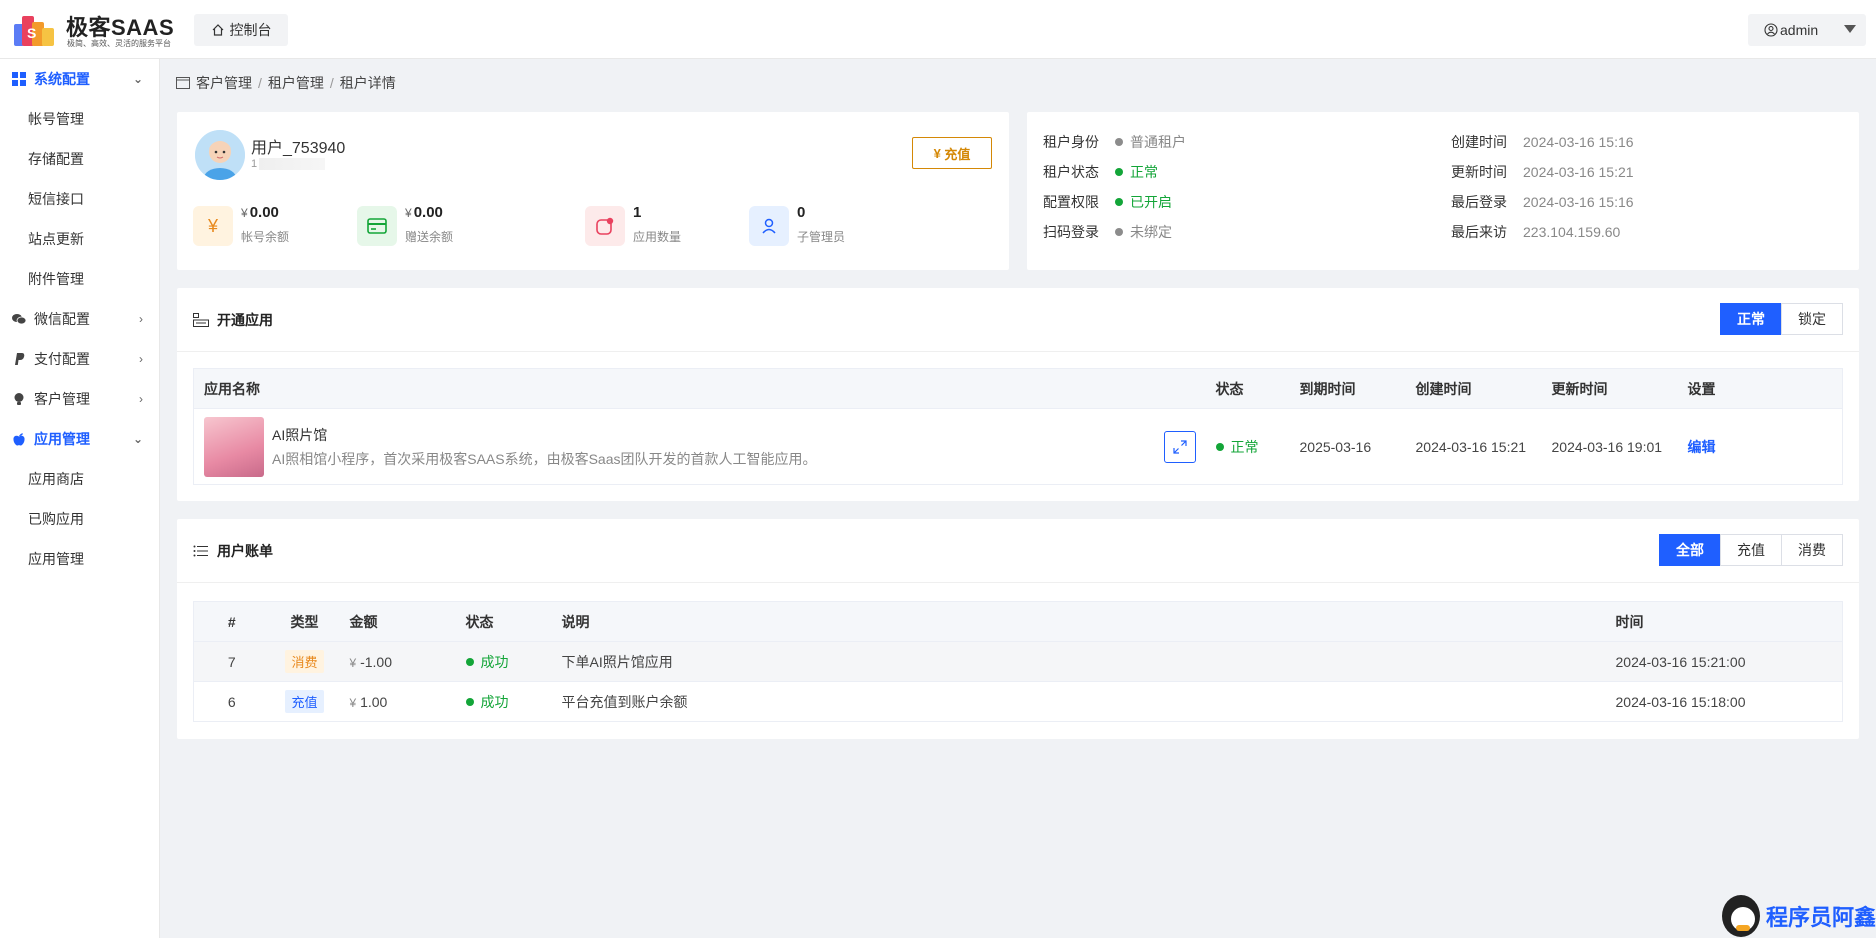 This screenshot has width=1876, height=938. Describe the element at coordinates (20, 359) in the screenshot. I see `paypal-icon` at that location.